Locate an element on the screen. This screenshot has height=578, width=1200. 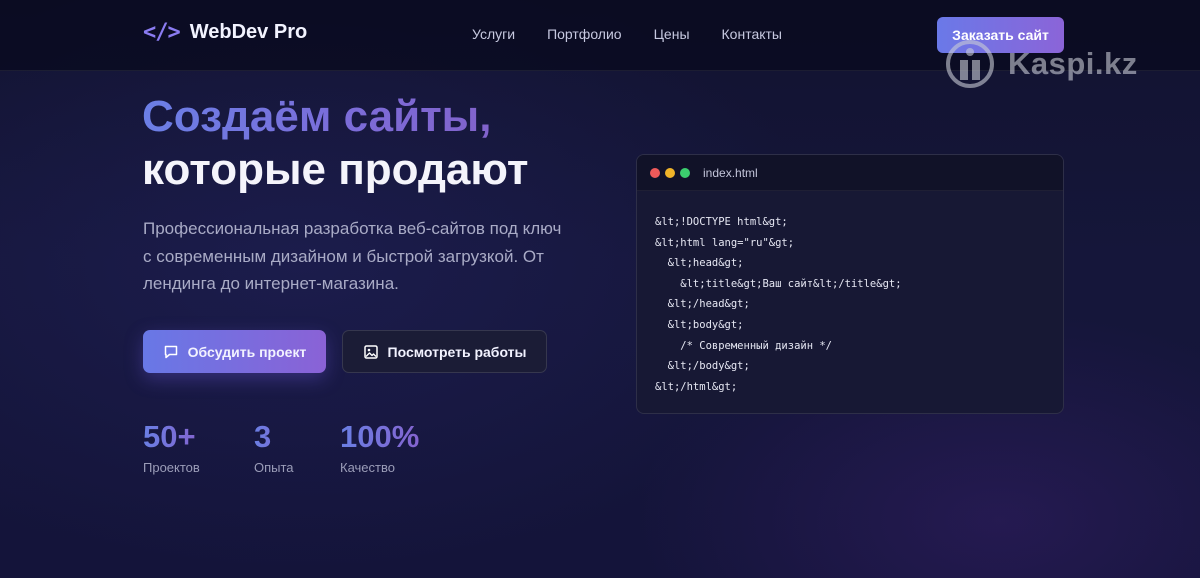
image-icon is located at coordinates (370, 351).